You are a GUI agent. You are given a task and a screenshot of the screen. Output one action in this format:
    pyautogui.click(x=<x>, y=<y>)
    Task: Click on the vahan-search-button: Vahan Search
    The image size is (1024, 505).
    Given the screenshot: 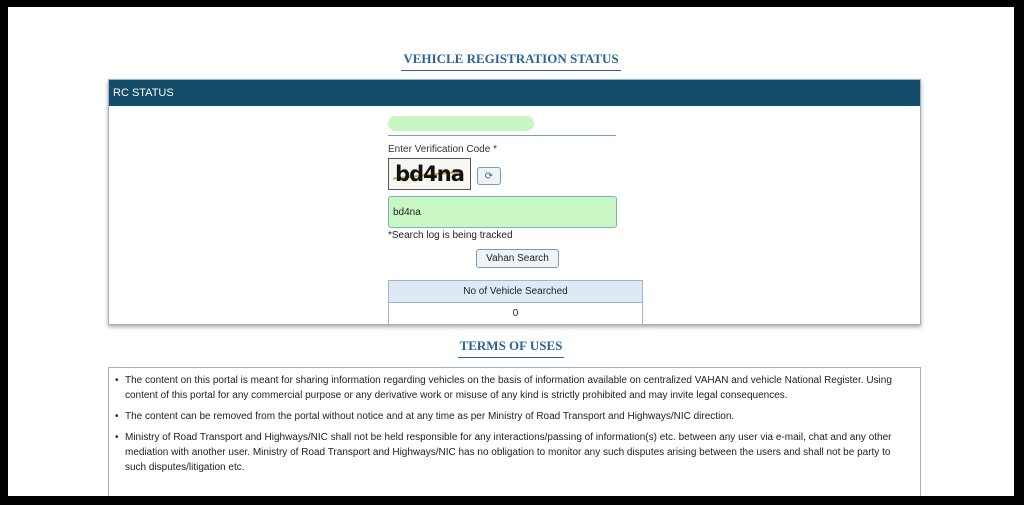 What is the action you would take?
    pyautogui.click(x=517, y=258)
    